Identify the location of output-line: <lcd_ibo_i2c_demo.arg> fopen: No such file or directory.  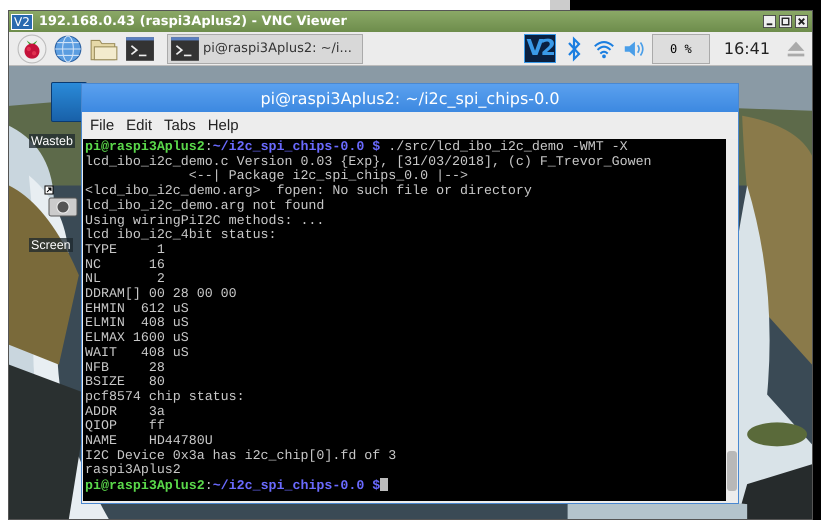
(309, 191).